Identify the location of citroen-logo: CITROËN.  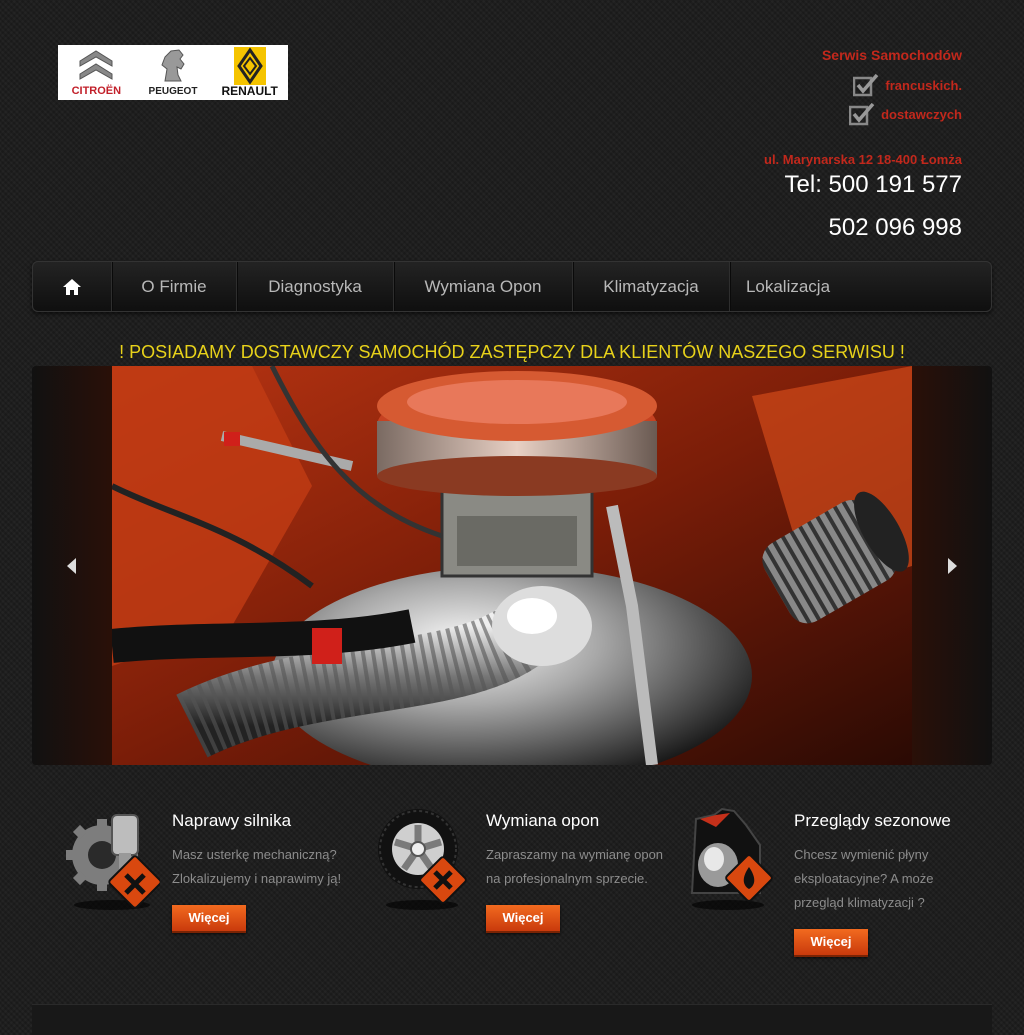
(96, 72).